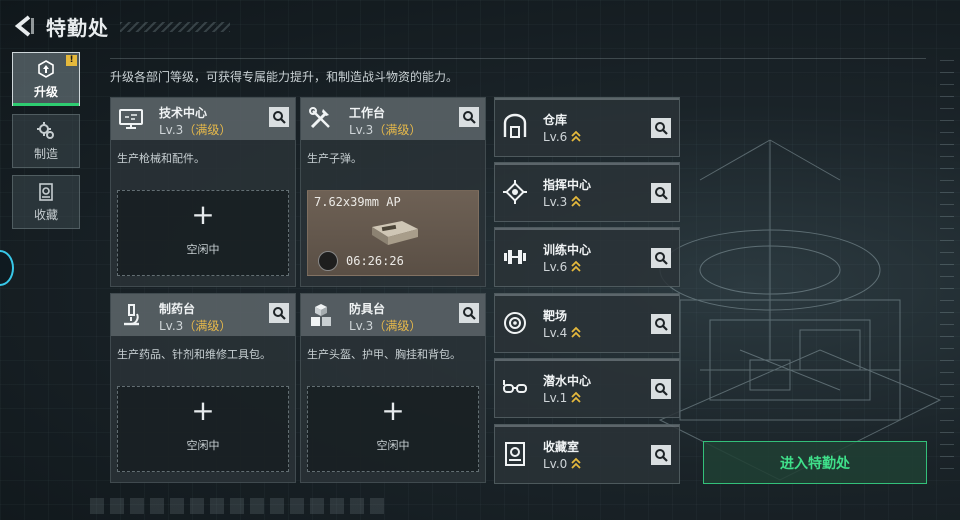 This screenshot has height=520, width=960. What do you see at coordinates (45, 153) in the screenshot?
I see `tab-manufacture-label: 制造` at bounding box center [45, 153].